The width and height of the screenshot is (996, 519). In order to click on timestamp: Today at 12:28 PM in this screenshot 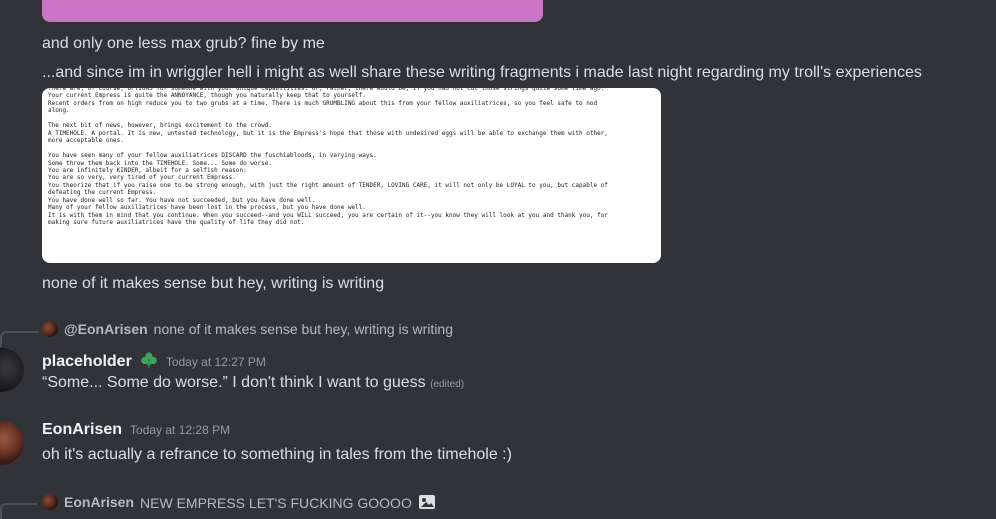, I will do `click(180, 430)`.